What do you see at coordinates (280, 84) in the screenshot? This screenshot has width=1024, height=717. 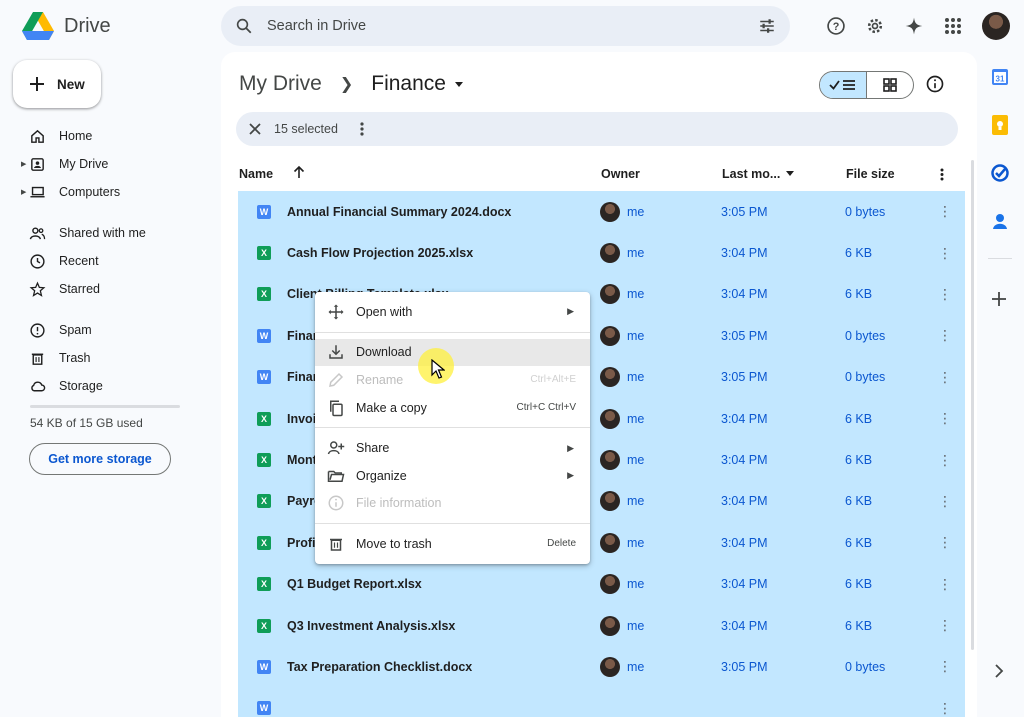 I see `breadcrumb-root: My Drive` at bounding box center [280, 84].